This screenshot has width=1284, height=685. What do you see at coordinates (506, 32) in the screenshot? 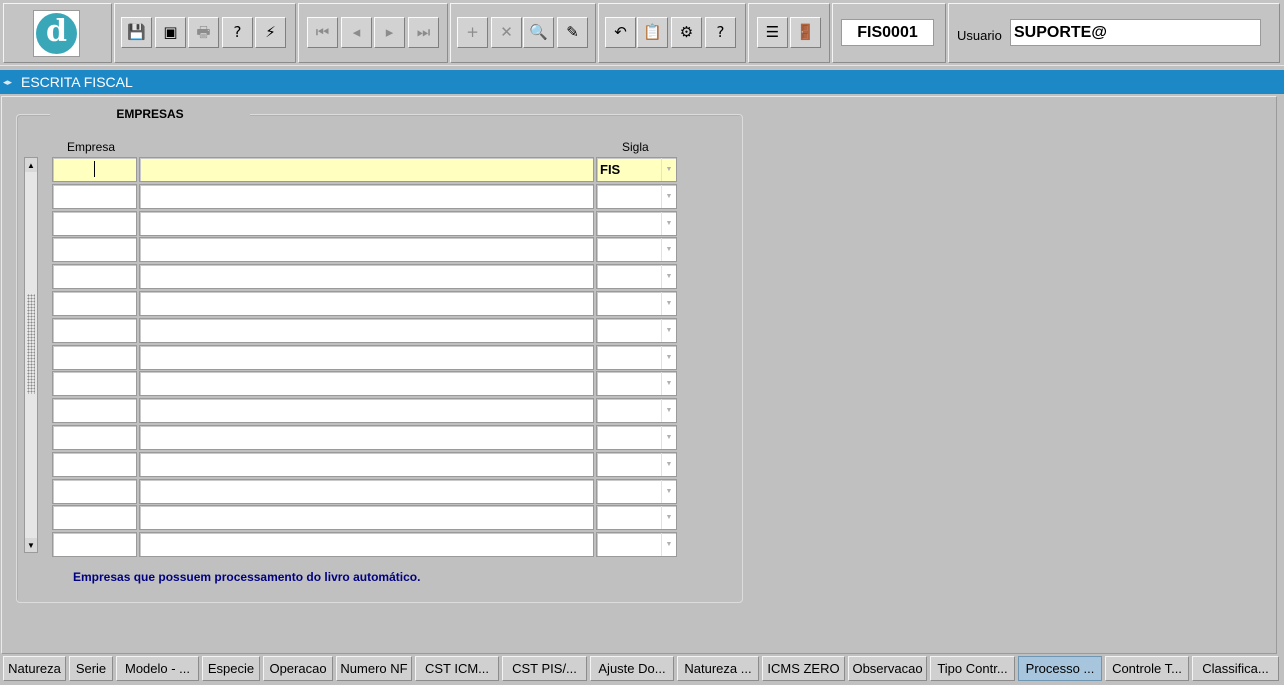
I see `delete-record-button: ✕` at bounding box center [506, 32].